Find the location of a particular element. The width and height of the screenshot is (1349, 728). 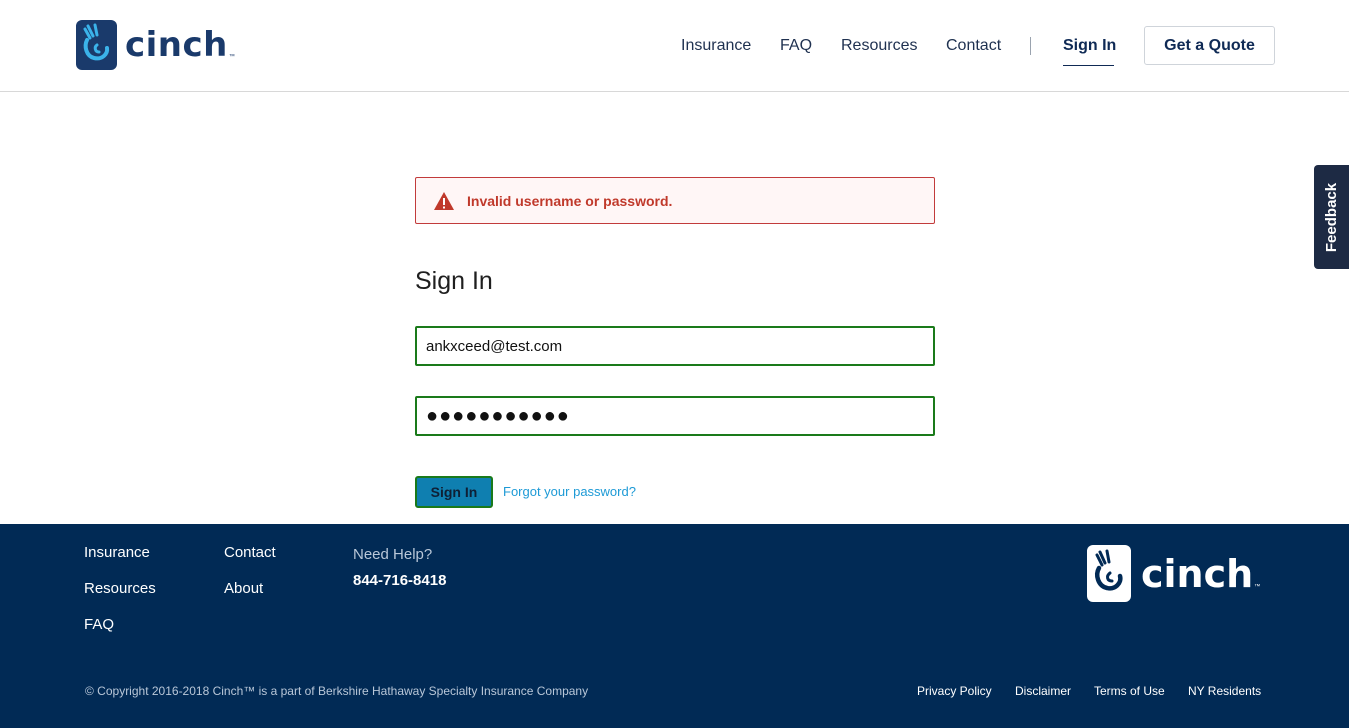

cinch-logo: cinch ™ is located at coordinates (155, 45).